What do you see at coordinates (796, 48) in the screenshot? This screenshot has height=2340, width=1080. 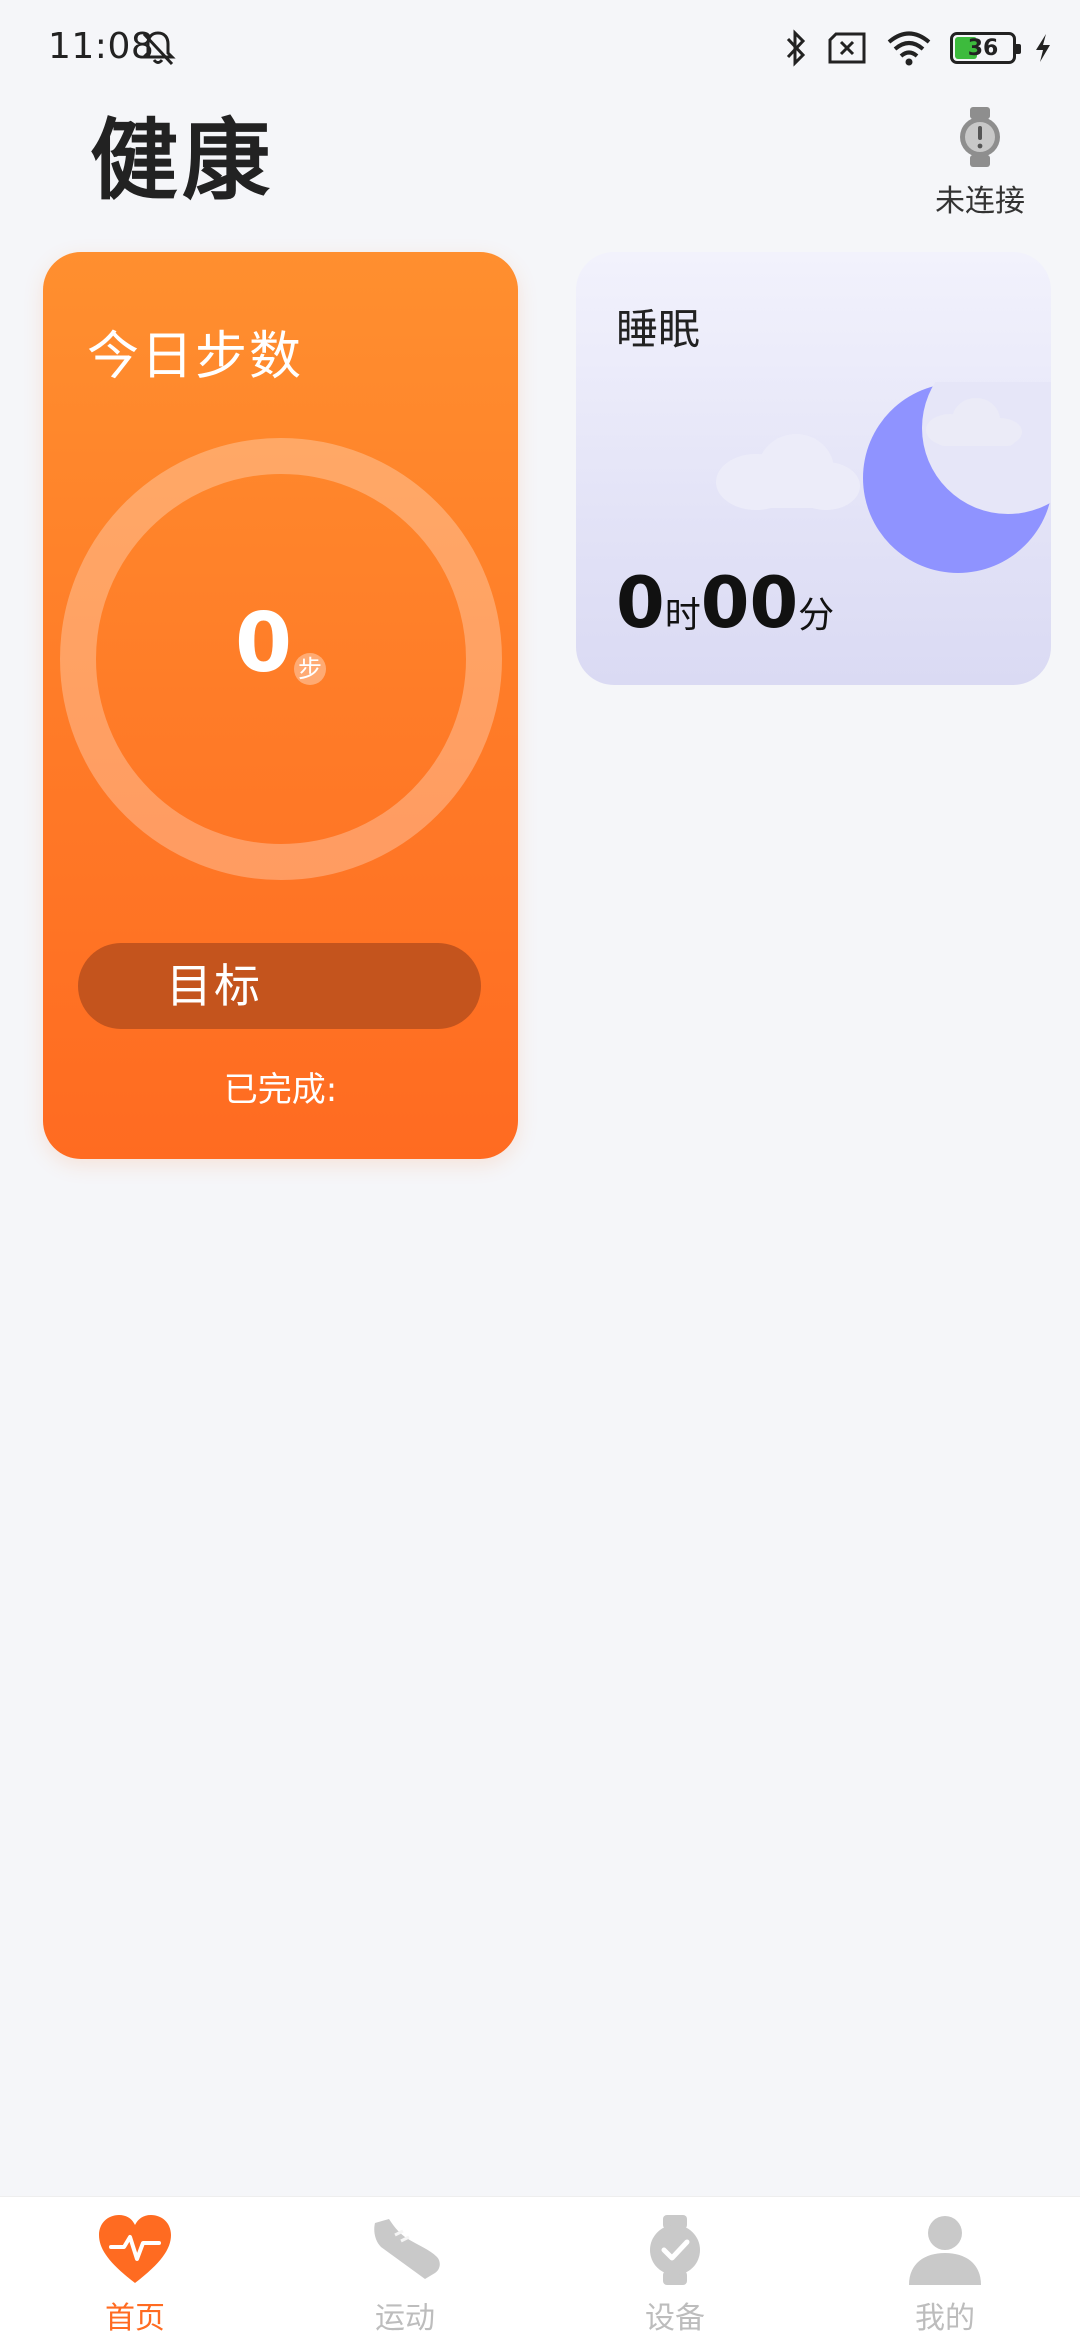 I see `bluetooth-icon` at bounding box center [796, 48].